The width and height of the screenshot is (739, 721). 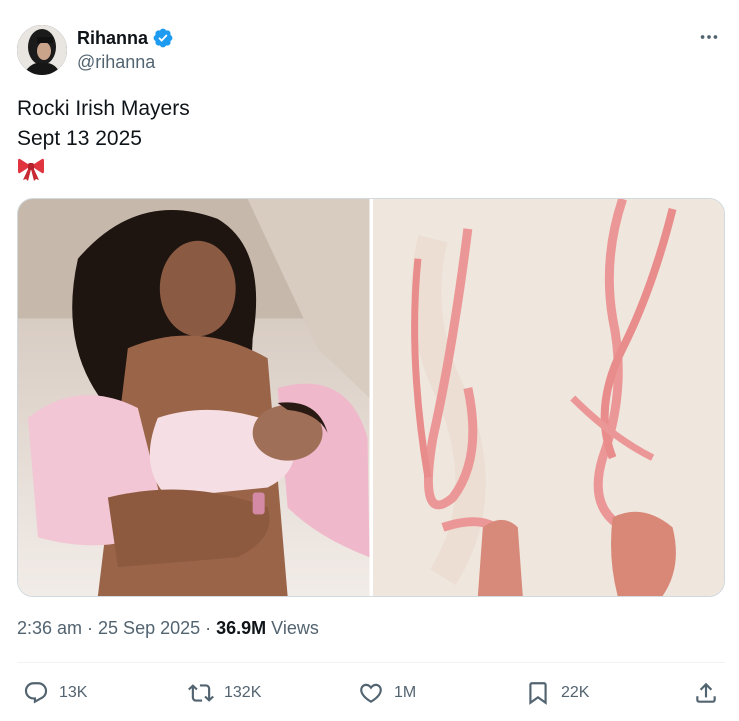 What do you see at coordinates (103, 124) in the screenshot?
I see `tweet-text: Rocki Irish Mayers Sept 13 2025` at bounding box center [103, 124].